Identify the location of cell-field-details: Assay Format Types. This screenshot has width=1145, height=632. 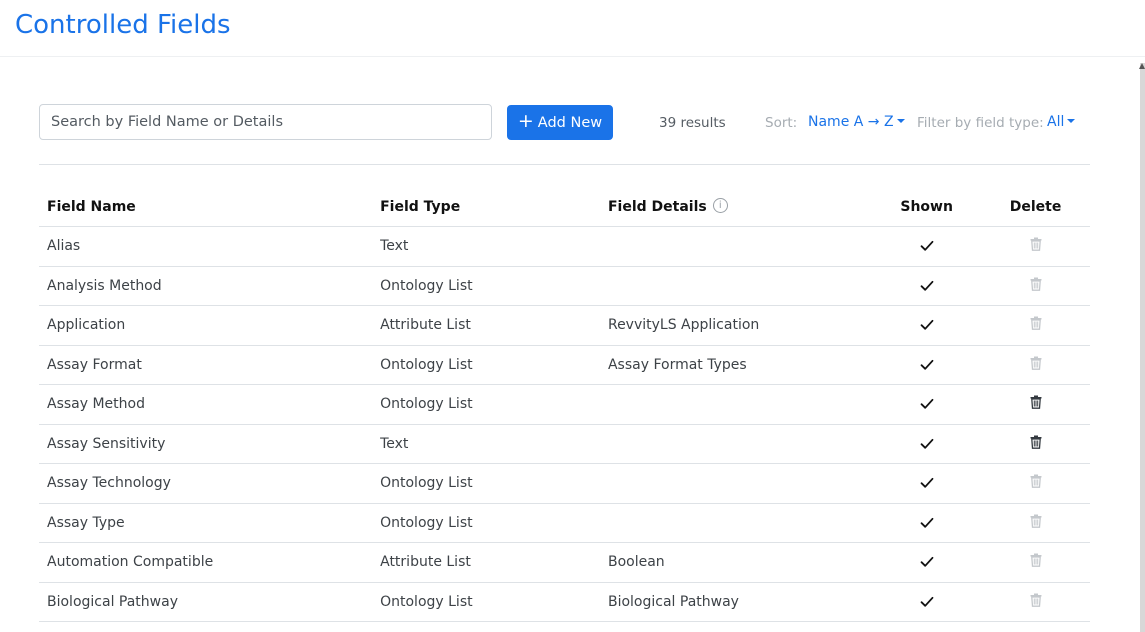
(736, 365).